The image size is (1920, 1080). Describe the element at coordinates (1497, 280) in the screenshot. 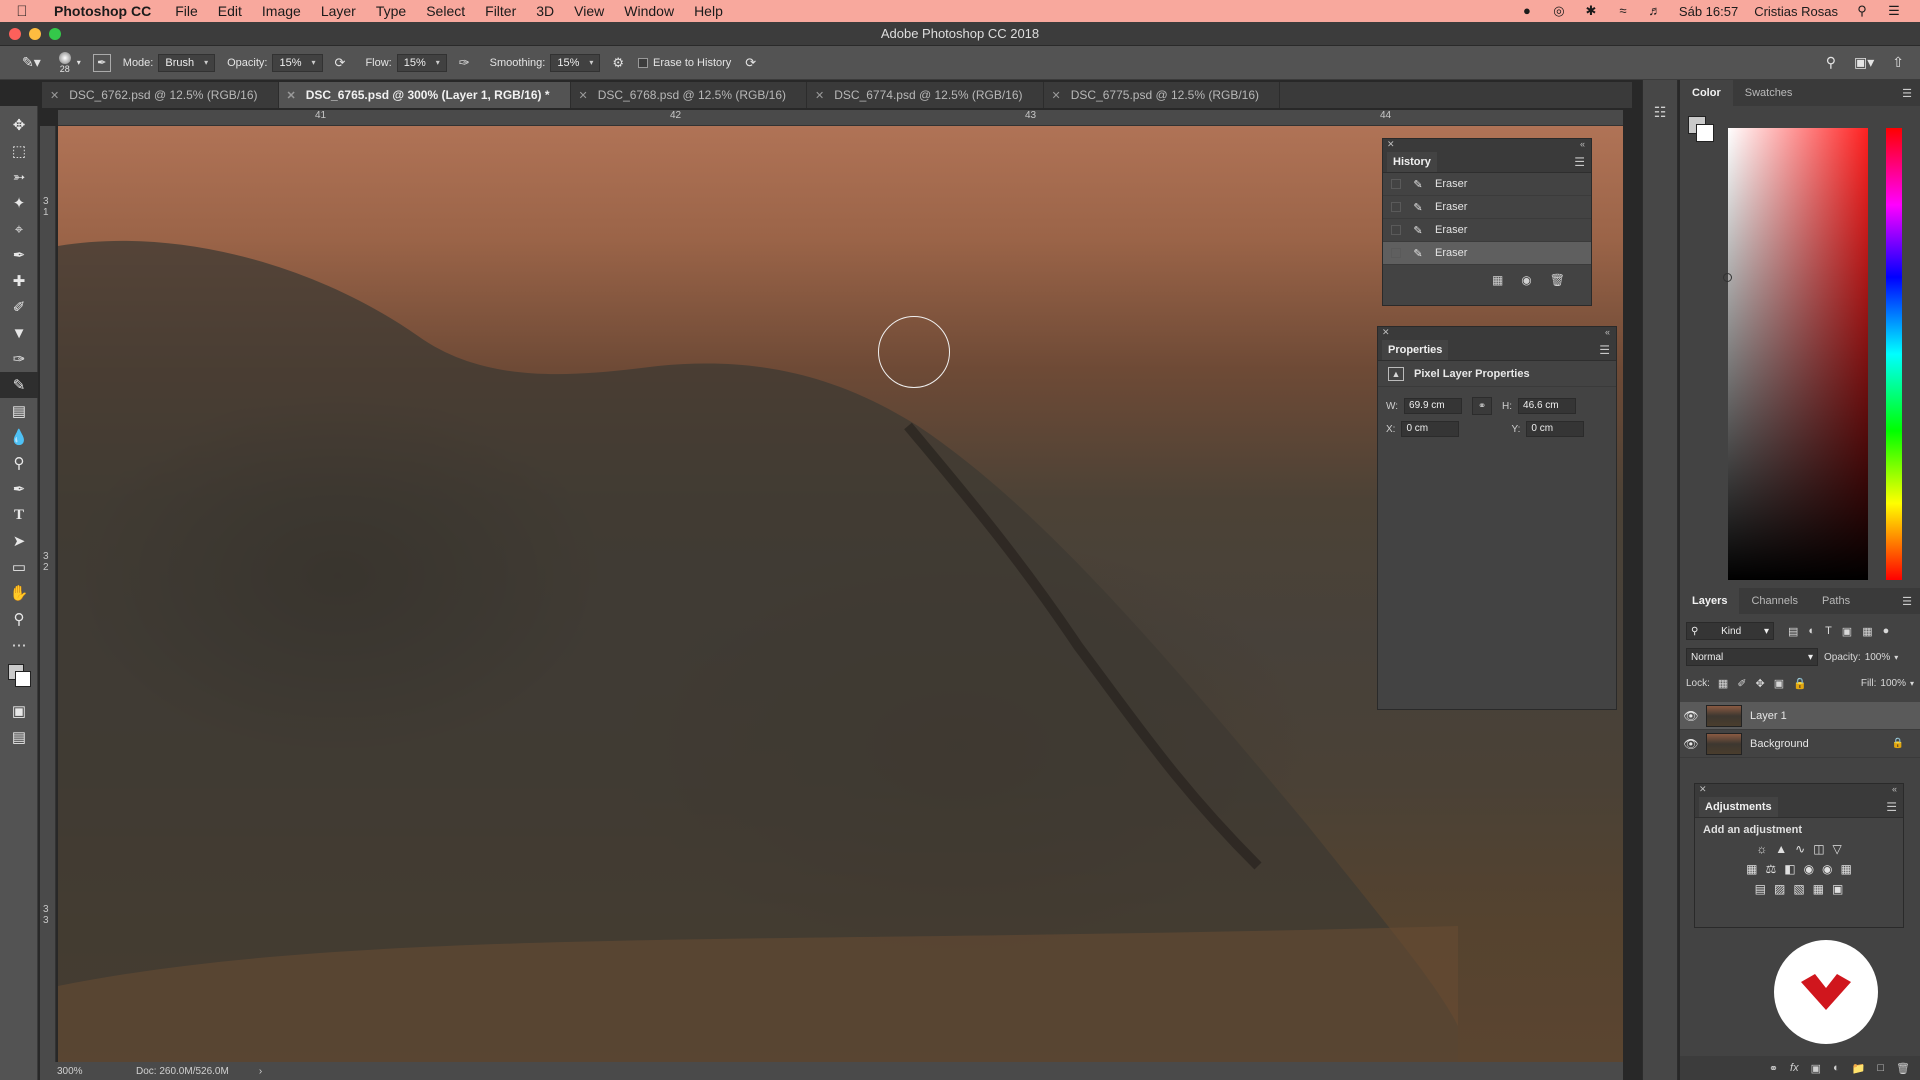

I see `new-document-from-state-icon: ▦` at that location.